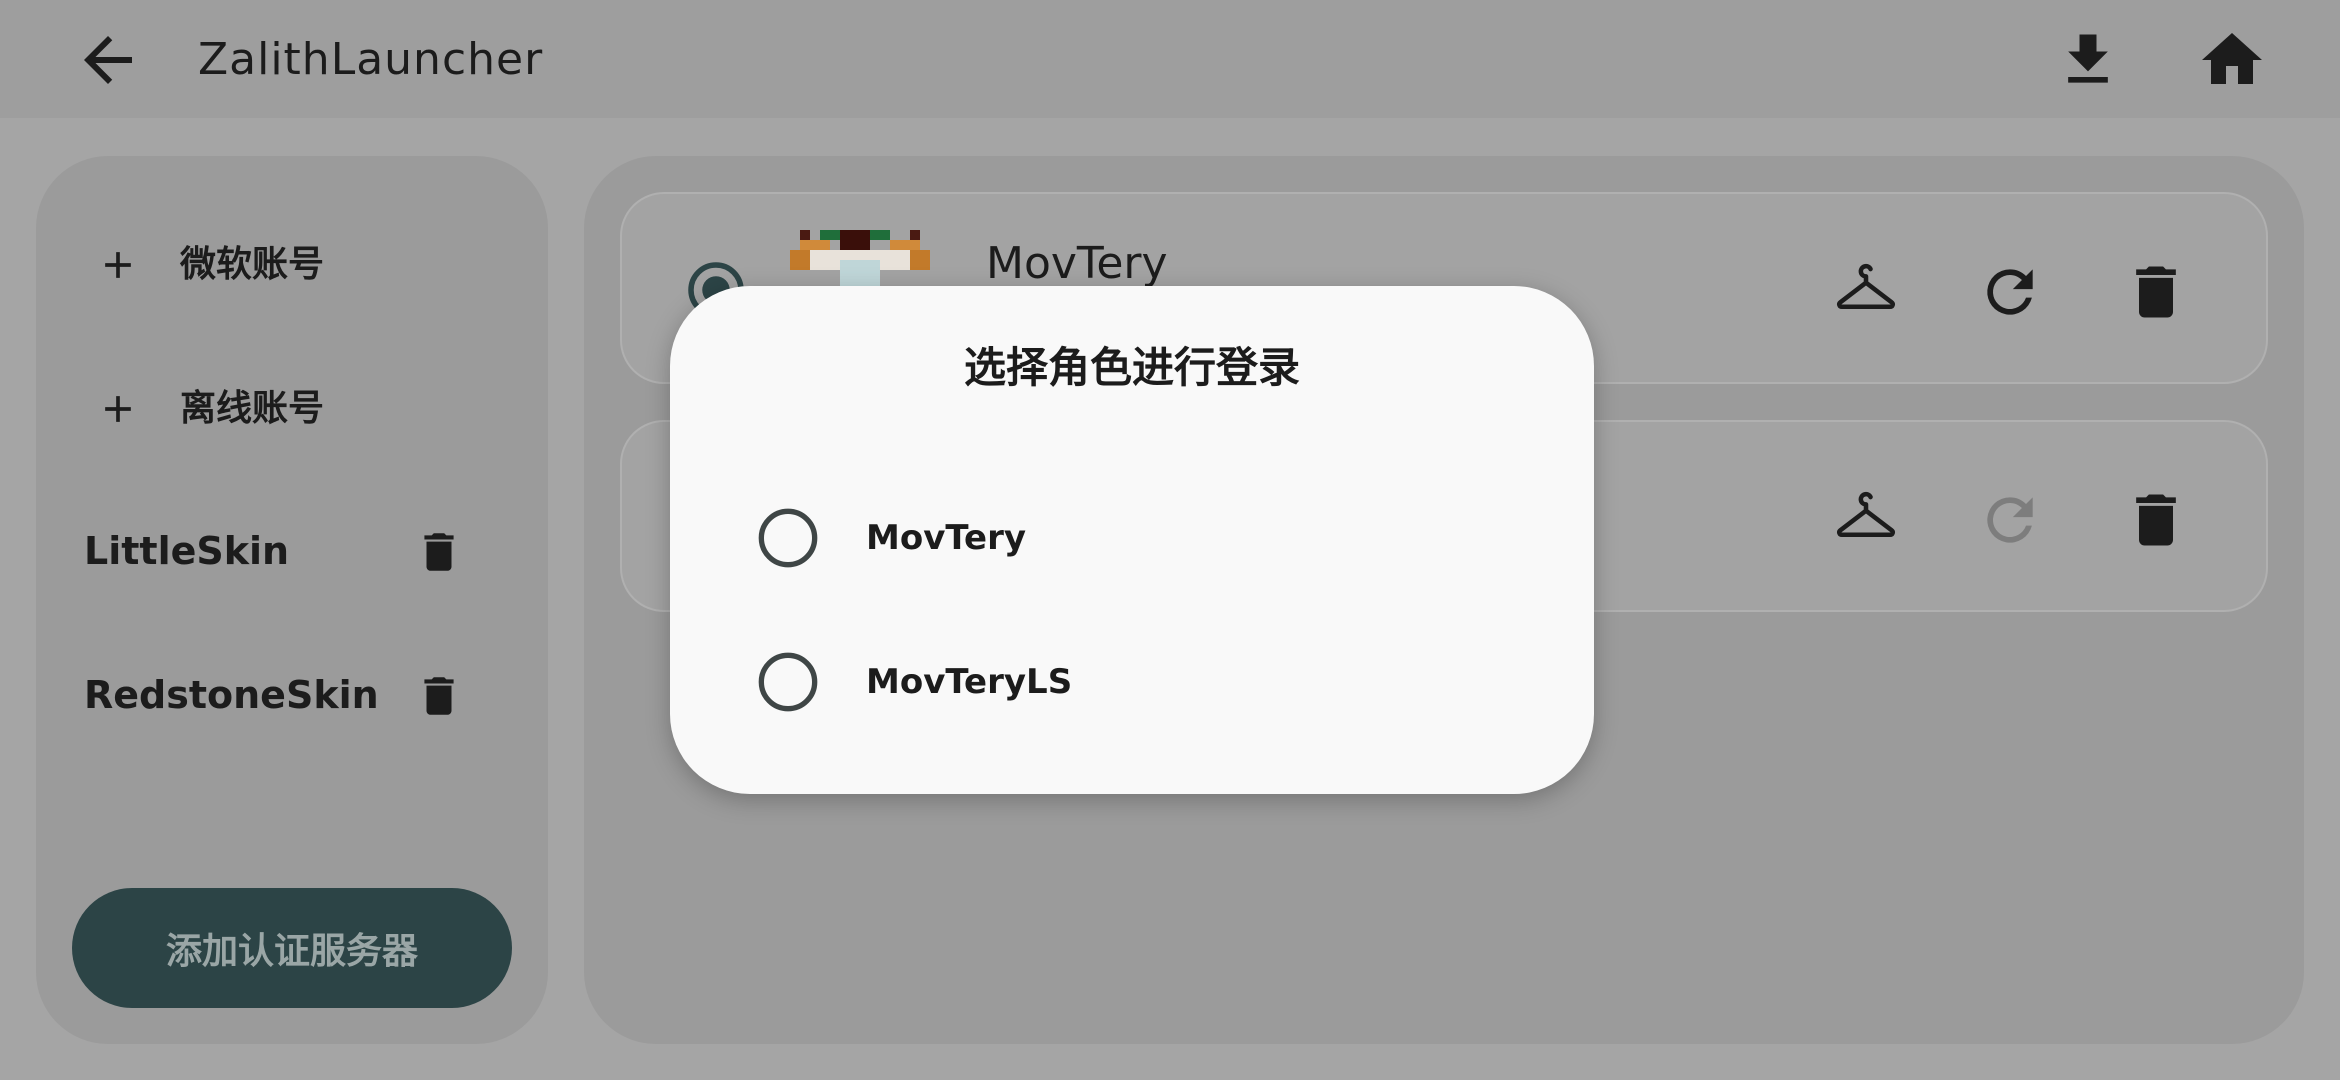 The width and height of the screenshot is (2340, 1080). Describe the element at coordinates (969, 682) in the screenshot. I see `profile-option-label: MovTeryLS` at that location.